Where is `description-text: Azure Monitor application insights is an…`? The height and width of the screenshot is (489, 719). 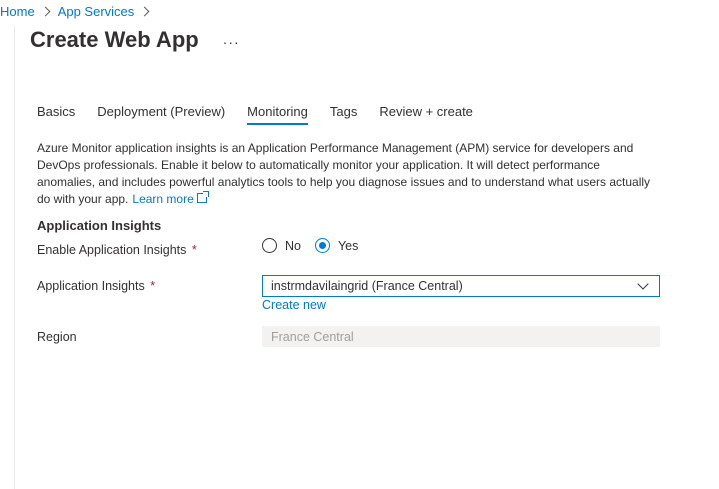
description-text: Azure Monitor application insights is an… is located at coordinates (344, 173).